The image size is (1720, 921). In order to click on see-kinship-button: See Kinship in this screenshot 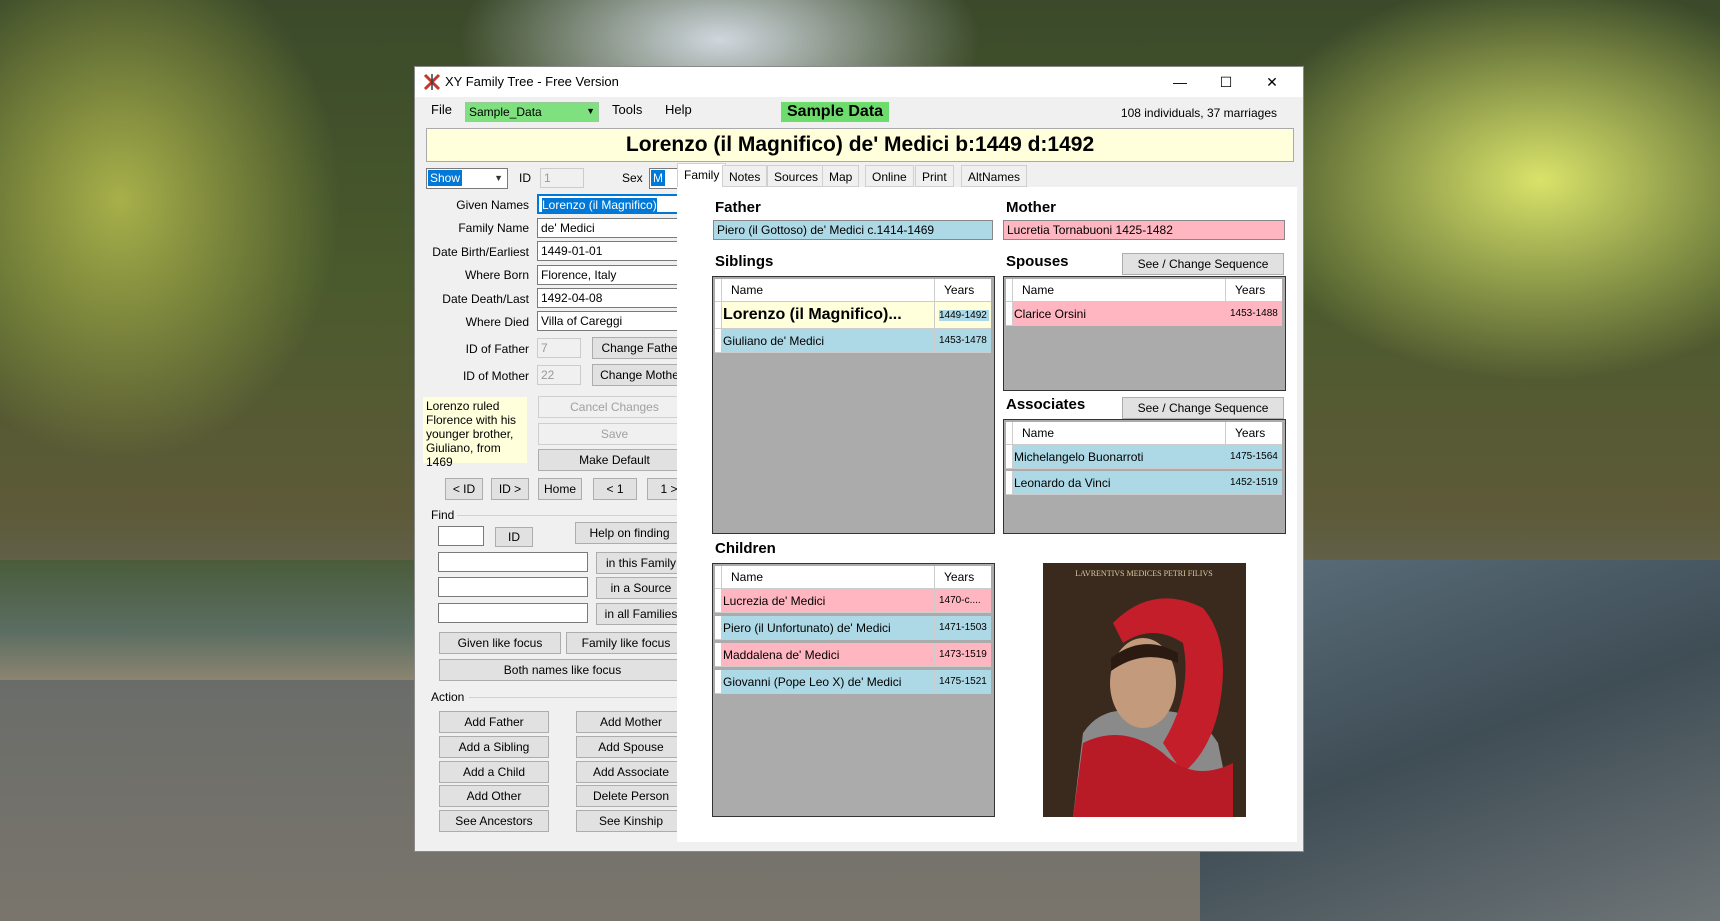, I will do `click(631, 821)`.